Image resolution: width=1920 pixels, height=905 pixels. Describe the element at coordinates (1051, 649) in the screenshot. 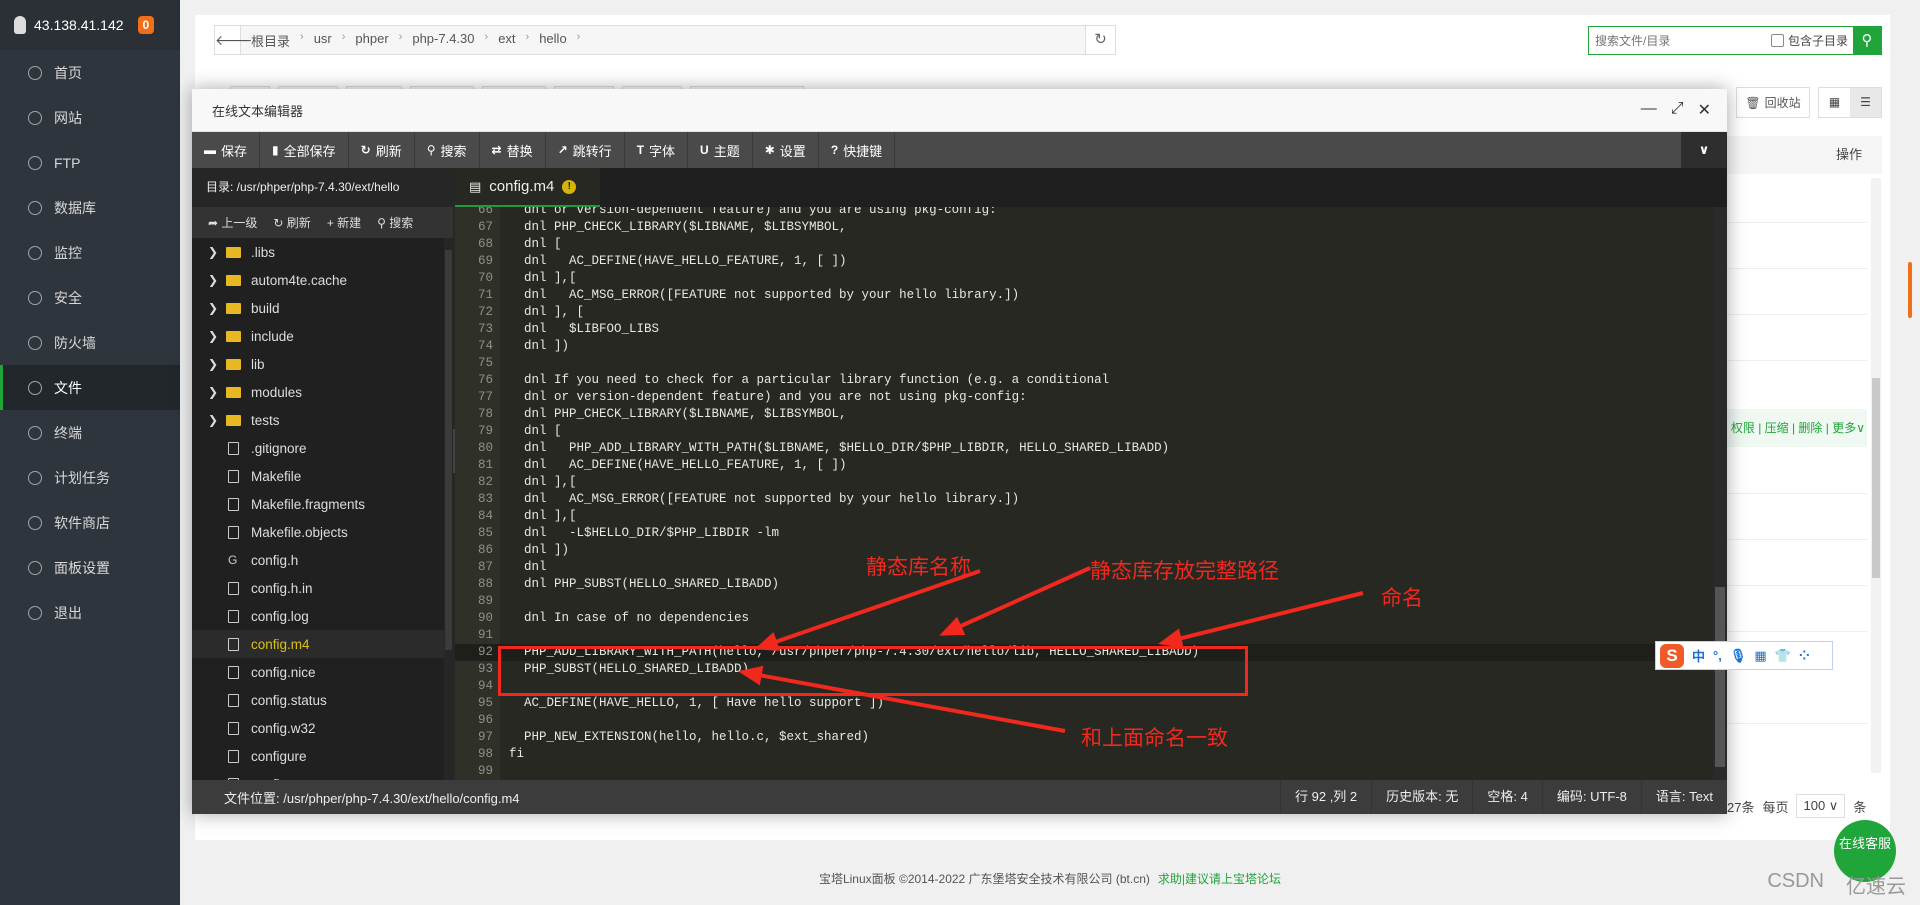

I see `annotation-arrows` at that location.